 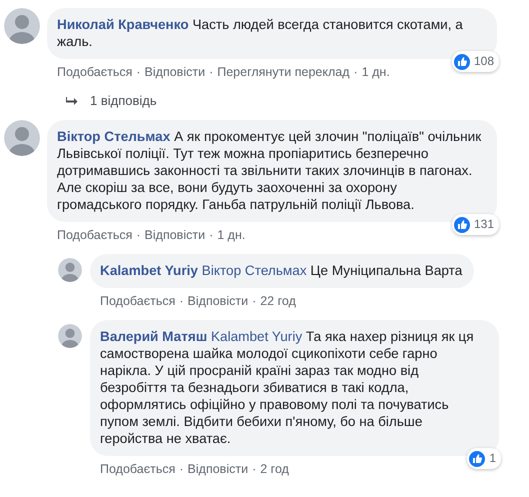 I want to click on mention-link: Kalambet Yuriy, so click(x=256, y=336).